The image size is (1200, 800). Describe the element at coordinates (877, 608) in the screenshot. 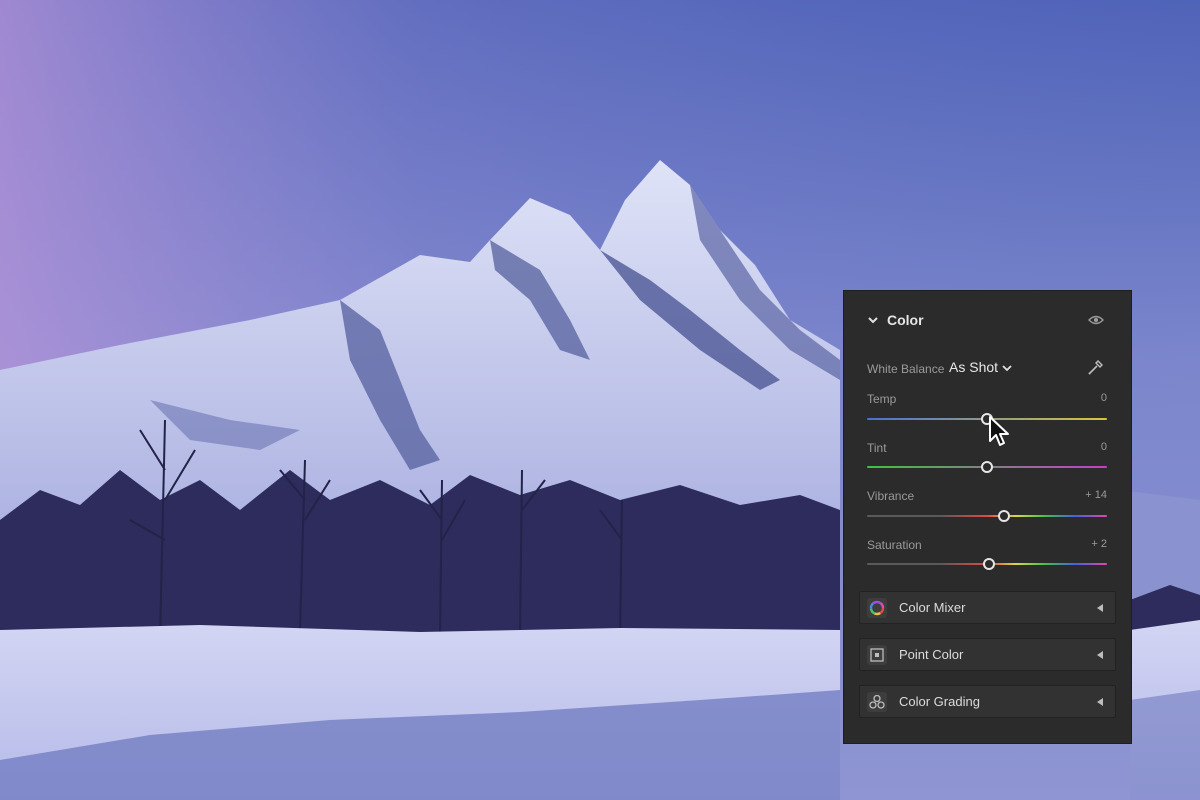

I see `color-wheel-icon` at that location.